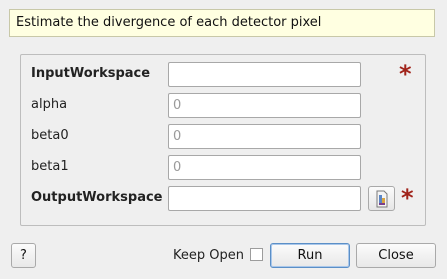 This screenshot has width=447, height=279. Describe the element at coordinates (256, 254) in the screenshot. I see `keep-open-checkbox` at that location.